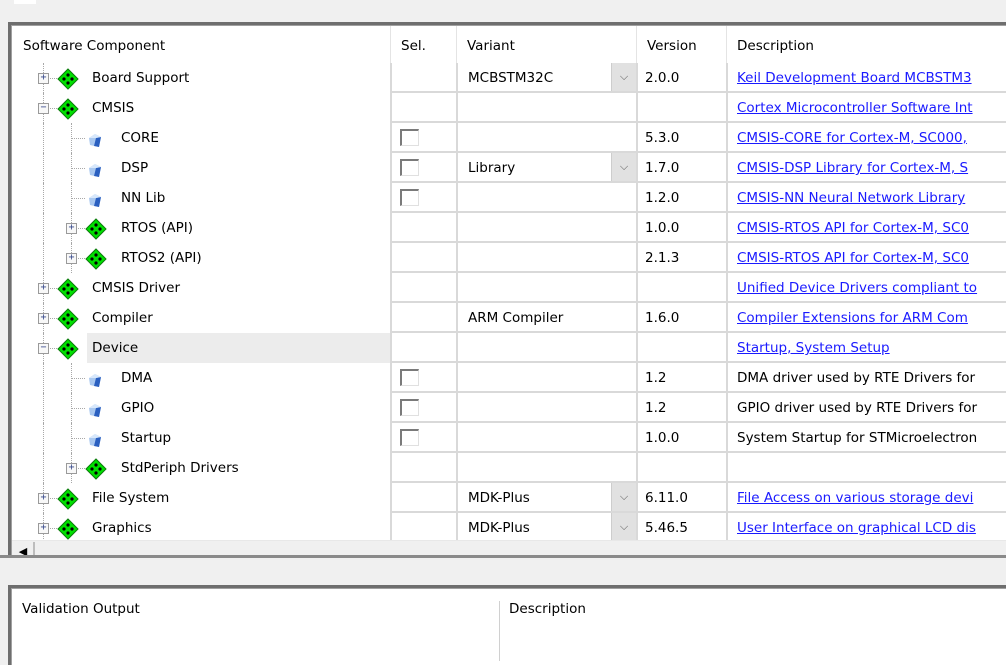  What do you see at coordinates (408, 44) in the screenshot?
I see `header-sel: Sel.` at bounding box center [408, 44].